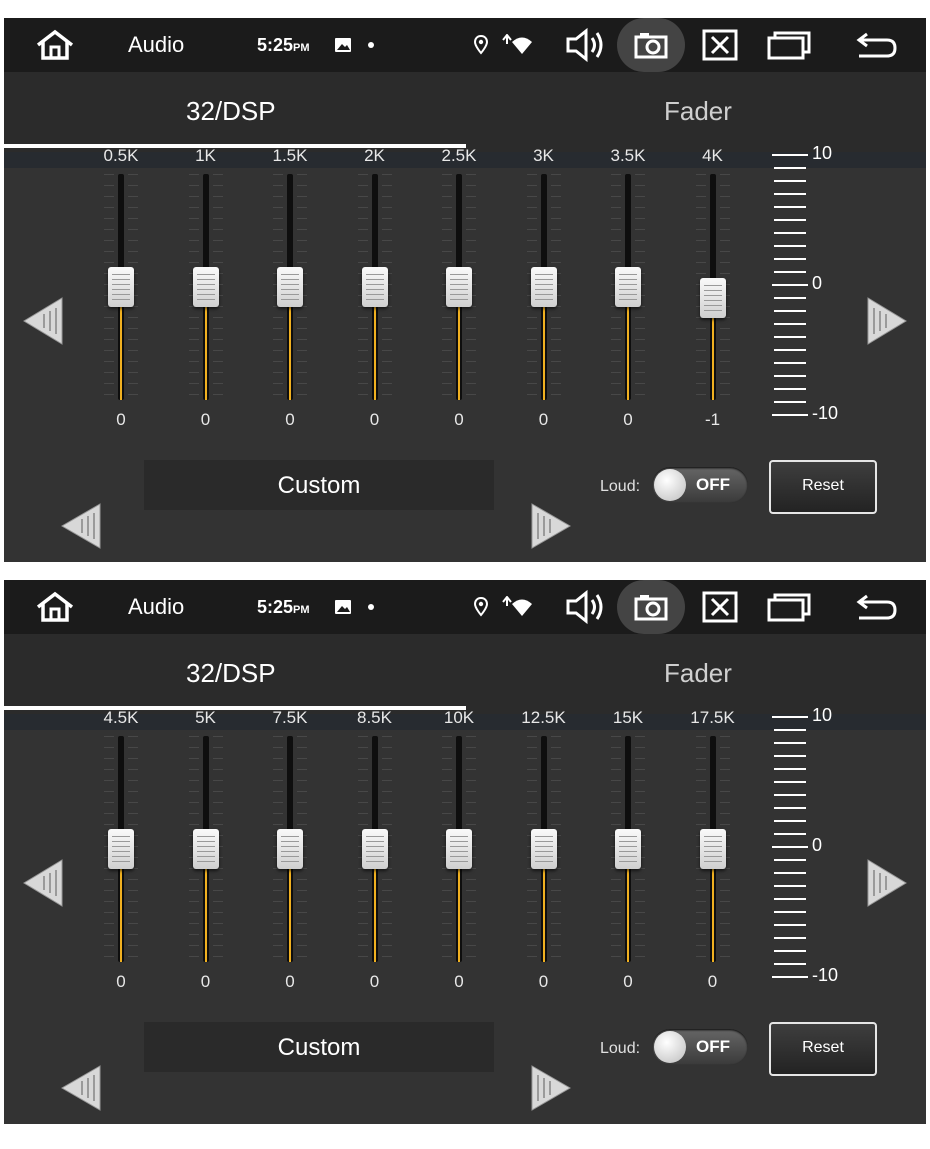 This screenshot has height=1149, width=930. Describe the element at coordinates (283, 45) in the screenshot. I see `clock: 5:25PM` at that location.